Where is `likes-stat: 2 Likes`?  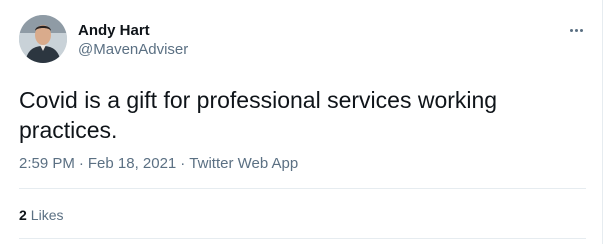 likes-stat: 2 Likes is located at coordinates (41, 215).